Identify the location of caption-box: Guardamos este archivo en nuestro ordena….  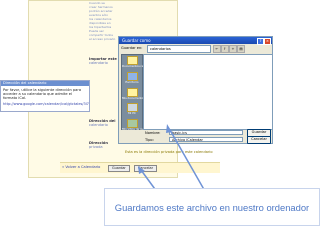
(212, 207).